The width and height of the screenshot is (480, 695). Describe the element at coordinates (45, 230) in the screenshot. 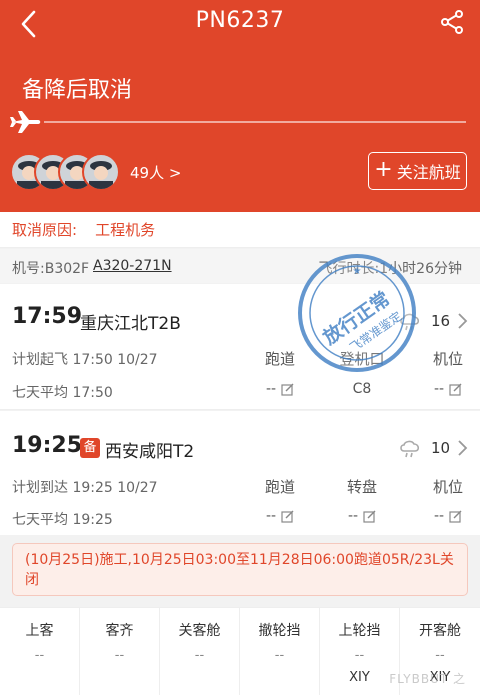

I see `cancel-reason-label: 取消原因:` at that location.